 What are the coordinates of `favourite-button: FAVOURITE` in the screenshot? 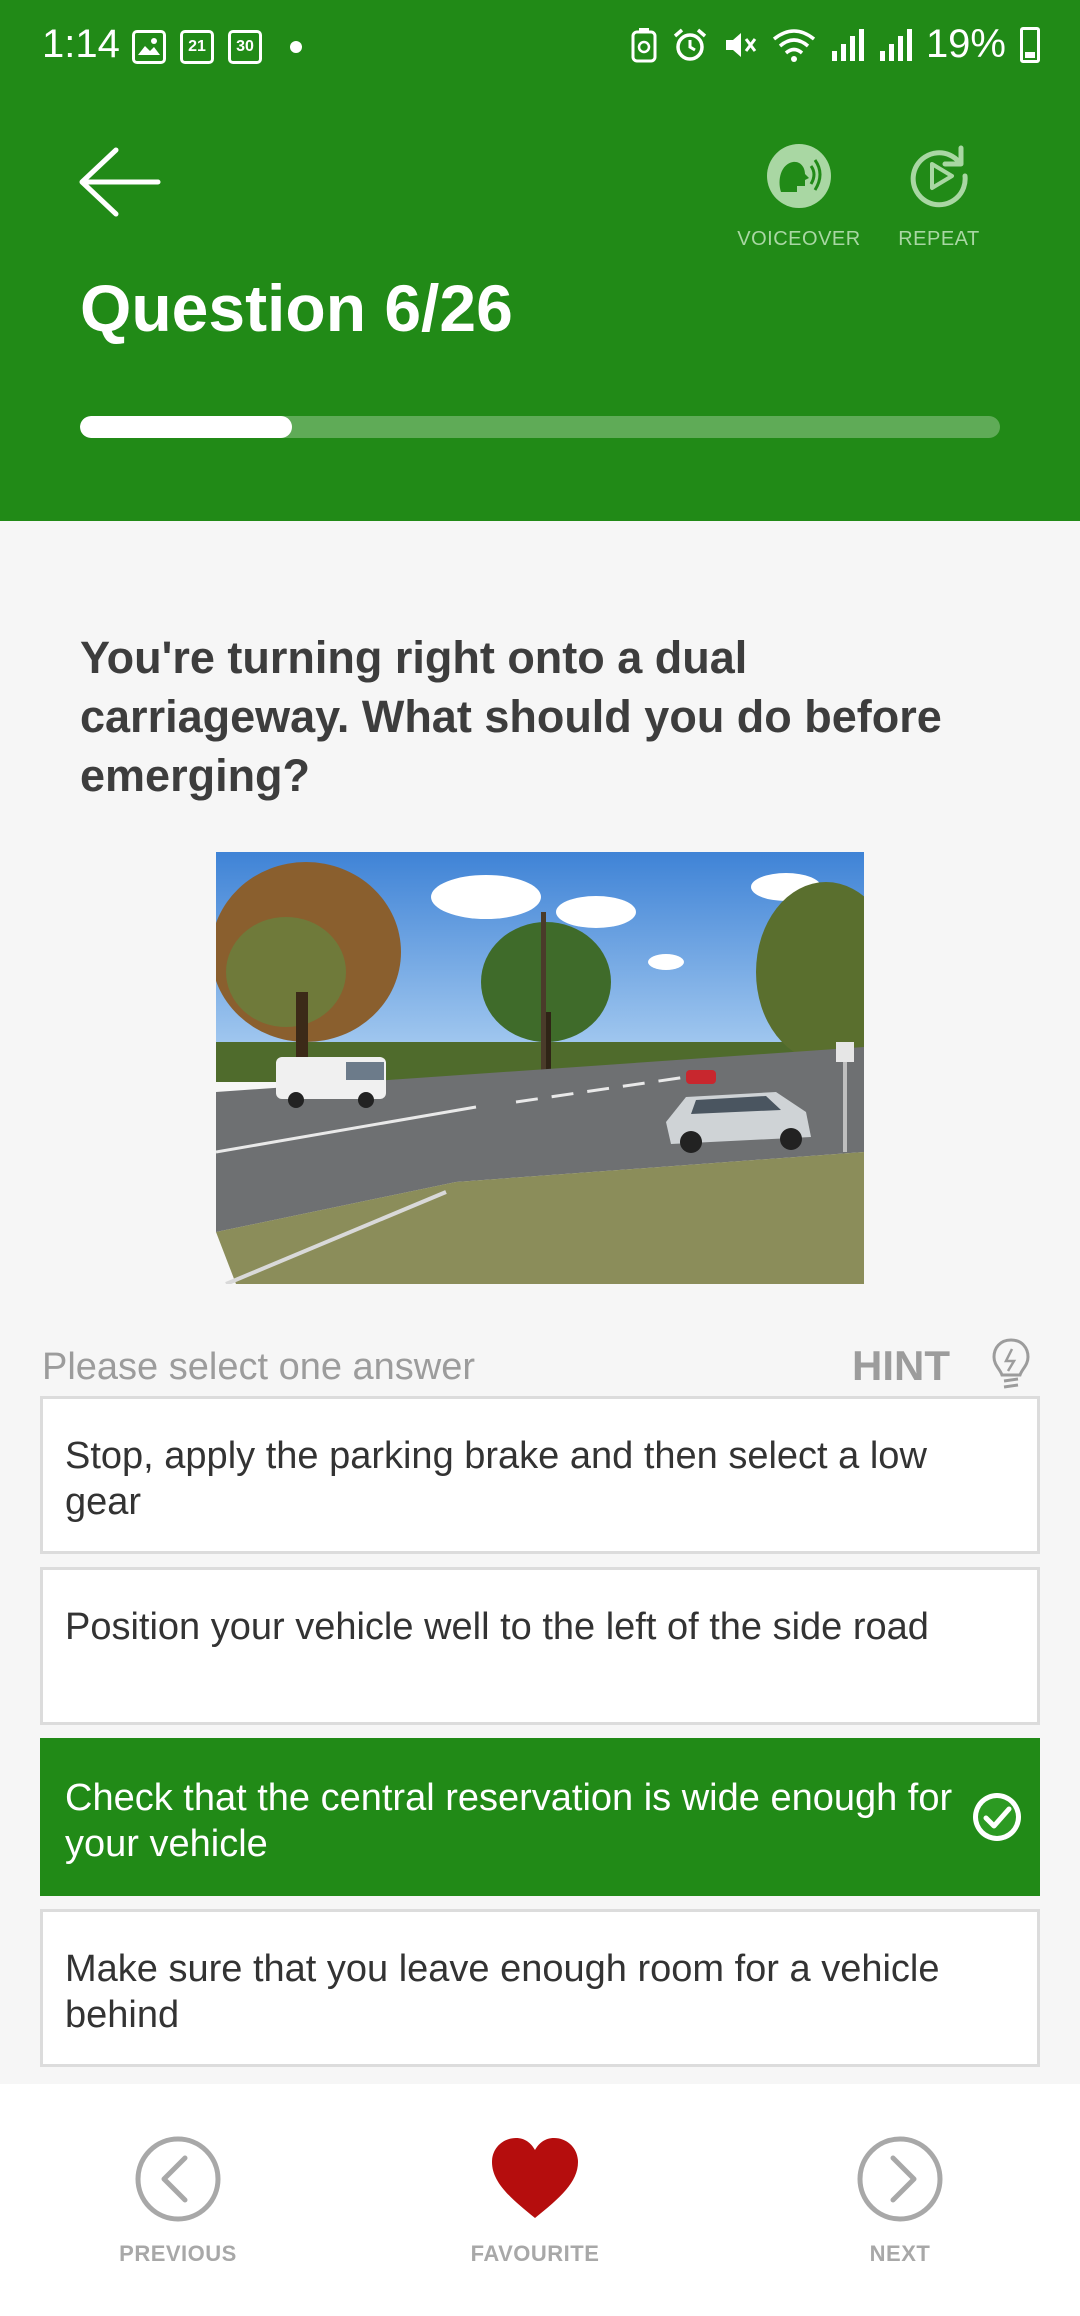 It's located at (535, 2200).